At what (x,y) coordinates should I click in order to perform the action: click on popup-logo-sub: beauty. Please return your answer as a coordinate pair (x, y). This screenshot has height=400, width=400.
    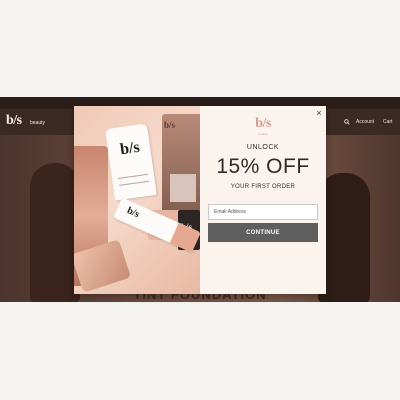
    Looking at the image, I should click on (263, 134).